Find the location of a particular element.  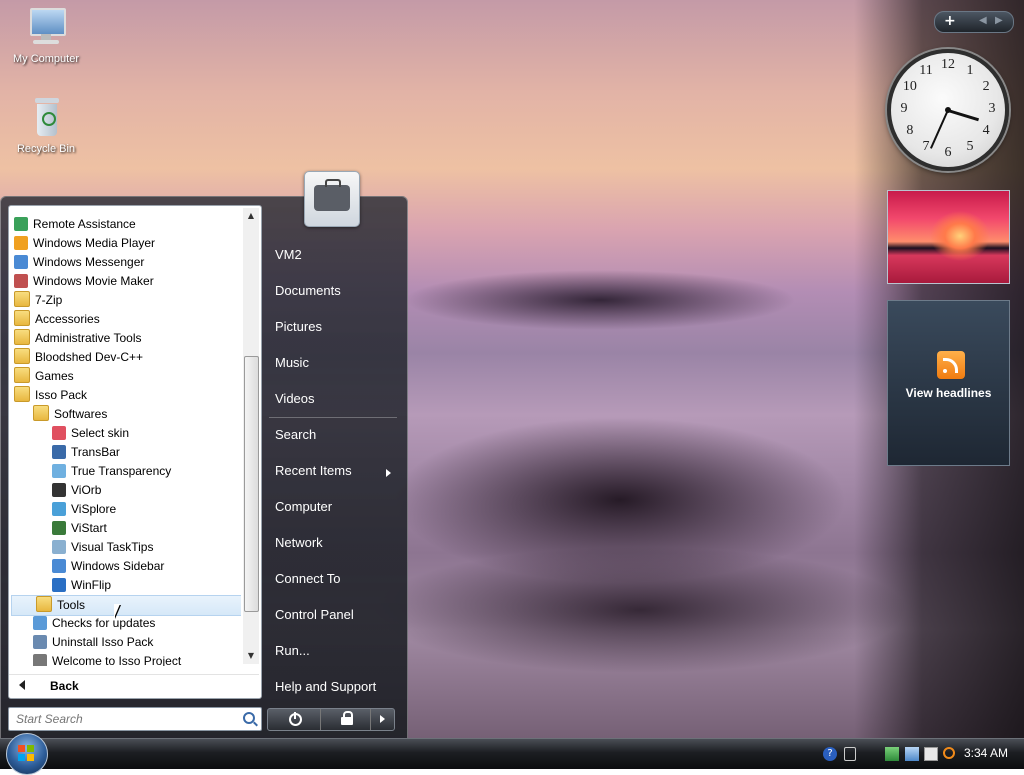

start-menu-link: Computer is located at coordinates (303, 506).